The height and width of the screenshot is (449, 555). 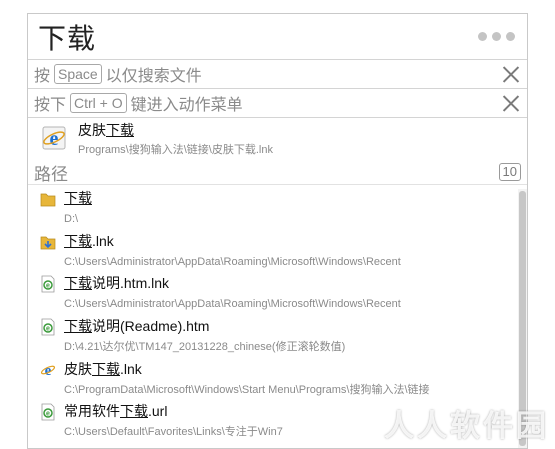 I want to click on hint-suffix: 以仅搜索文件, so click(x=153, y=75).